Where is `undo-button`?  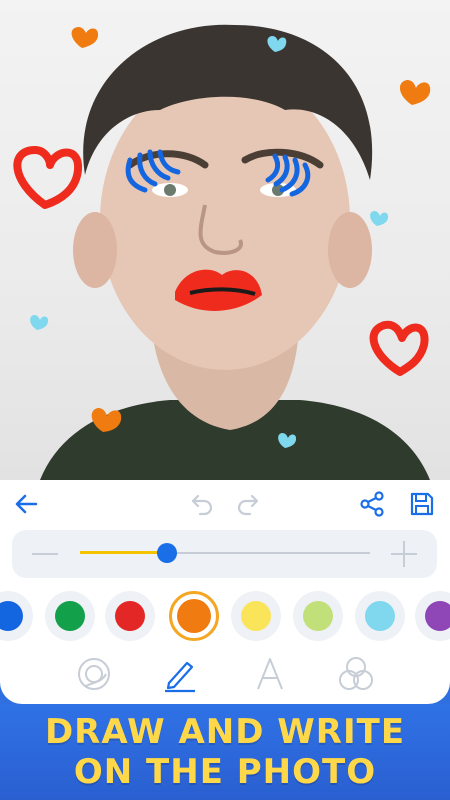
undo-button is located at coordinates (202, 504).